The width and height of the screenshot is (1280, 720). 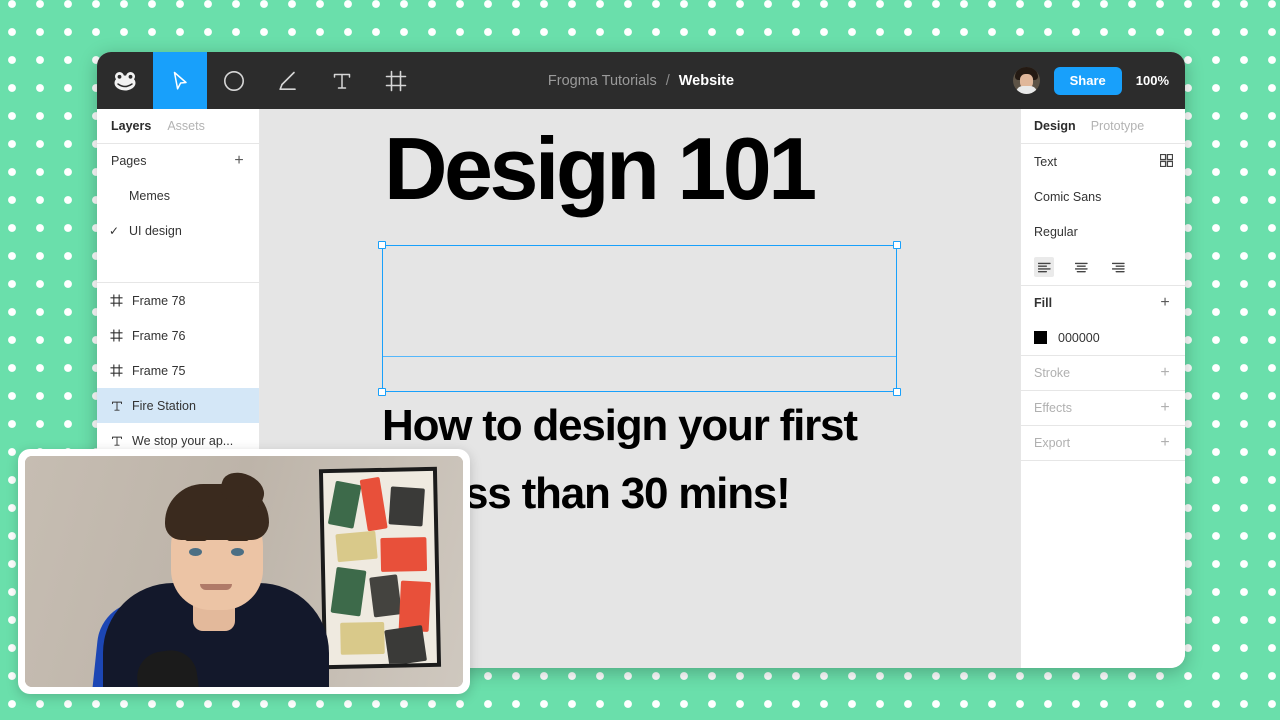 What do you see at coordinates (1026, 80) in the screenshot?
I see `avatar` at bounding box center [1026, 80].